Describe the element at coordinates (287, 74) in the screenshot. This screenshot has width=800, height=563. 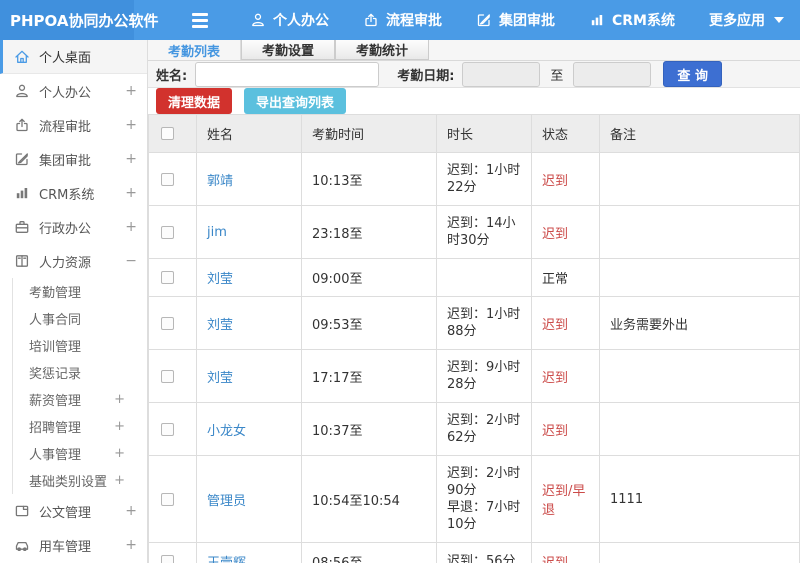
I see `name-input` at that location.